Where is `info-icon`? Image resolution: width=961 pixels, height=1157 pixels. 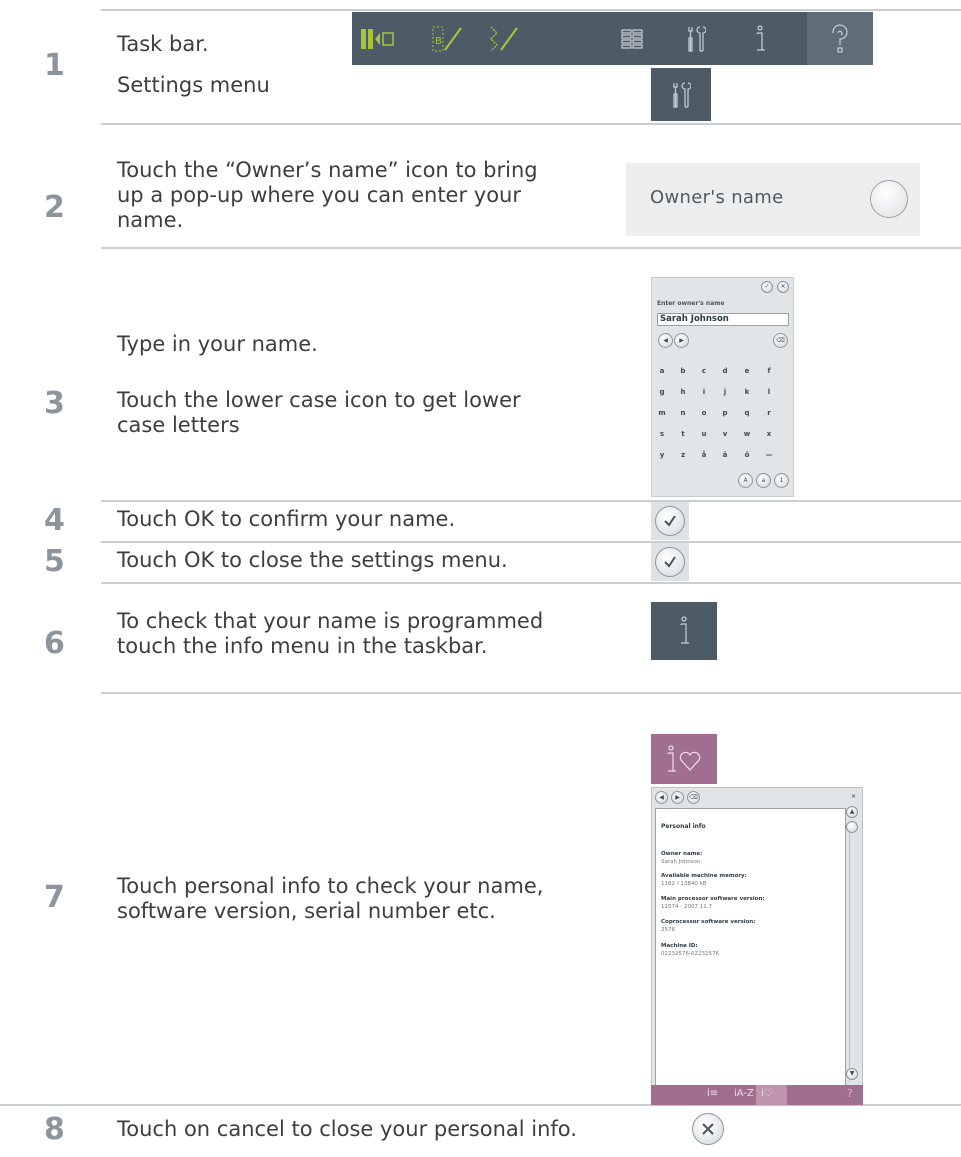 info-icon is located at coordinates (760, 38).